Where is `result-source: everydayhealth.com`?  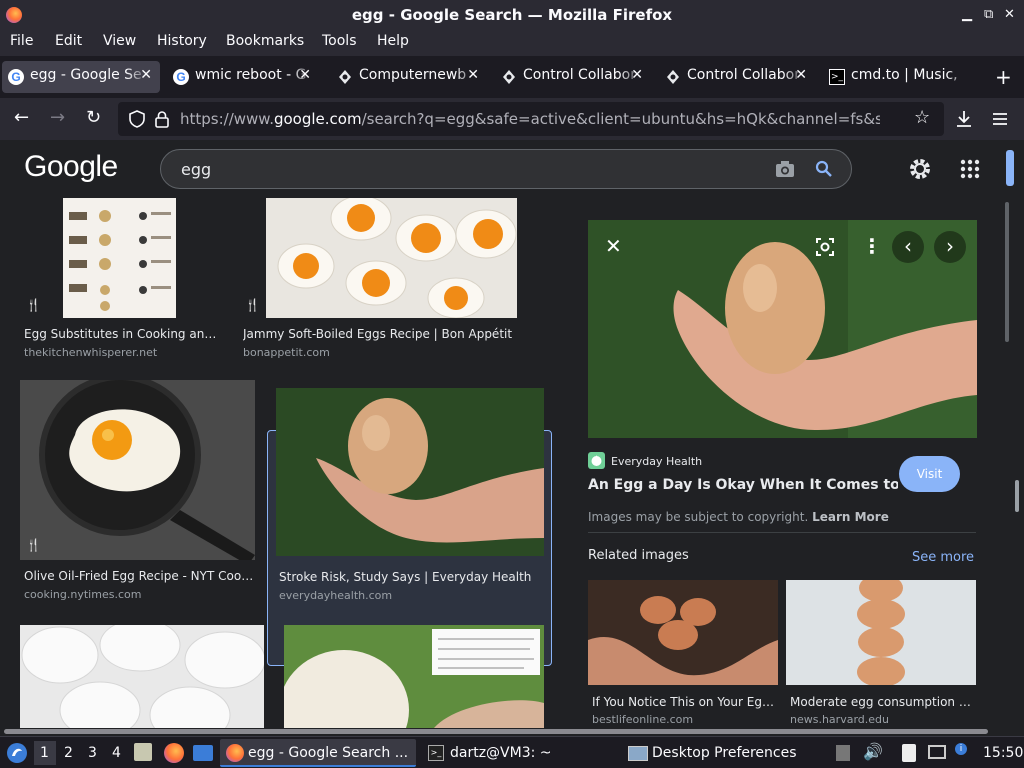 result-source: everydayhealth.com is located at coordinates (336, 595).